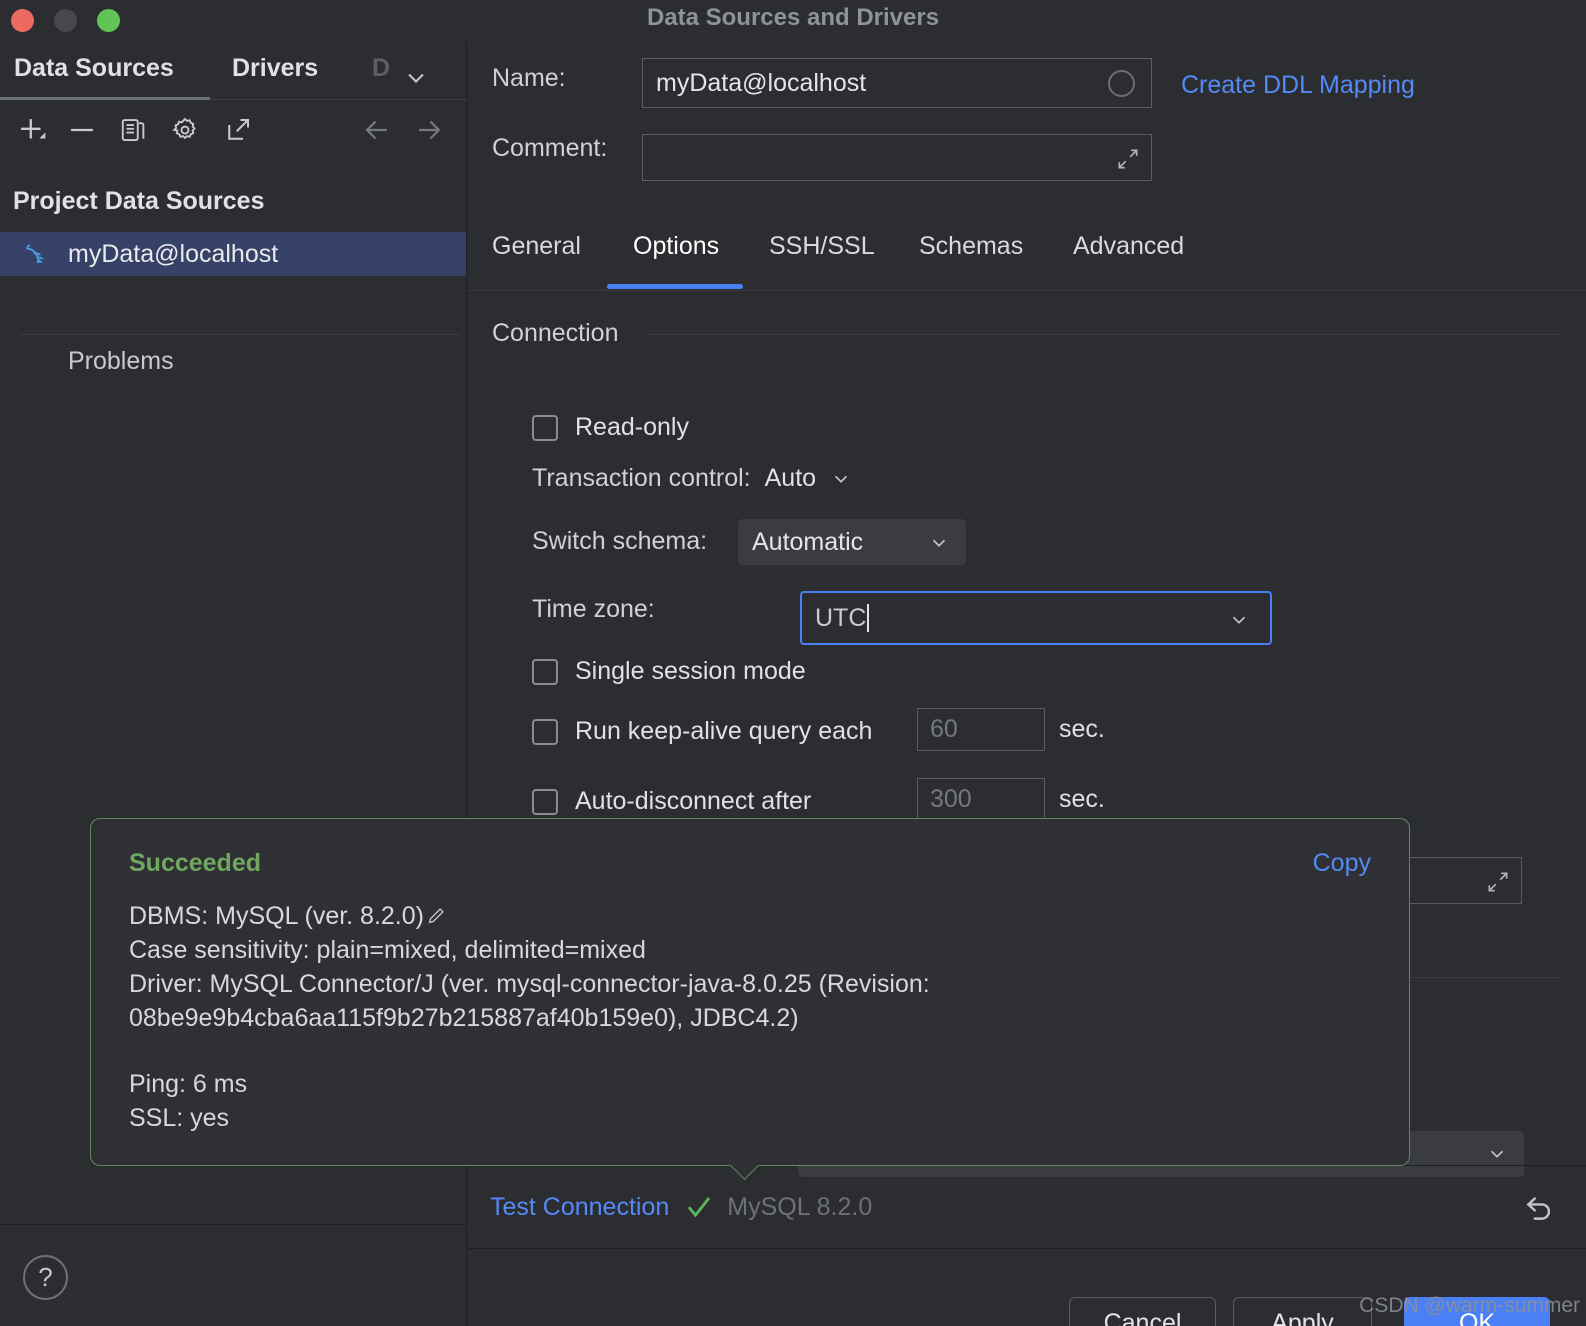 This screenshot has width=1586, height=1326. I want to click on settings-tabs: General Options SSH/SSL Schemas Advanced, so click(1027, 250).